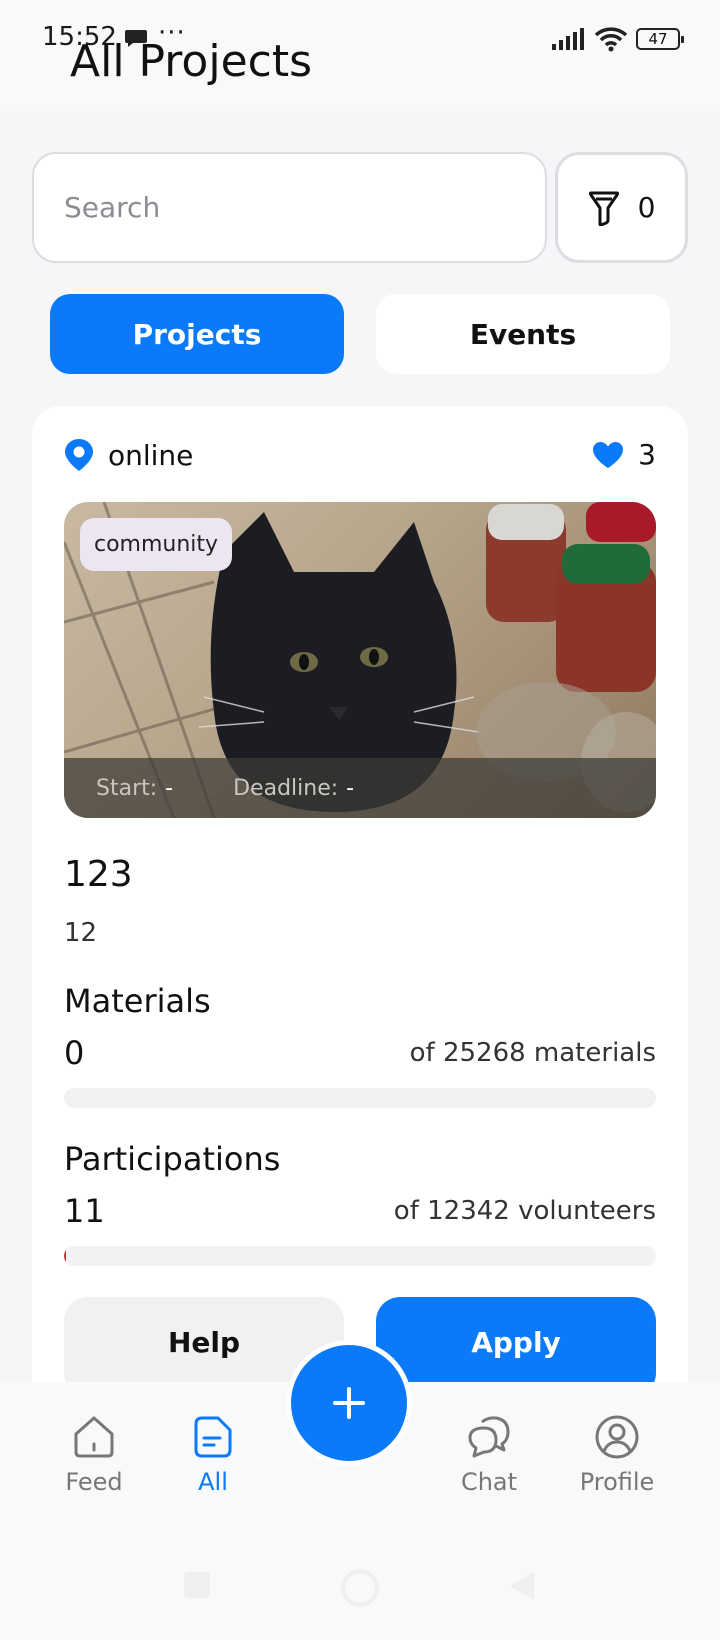 The image size is (720, 1640). I want to click on category-tag: community, so click(156, 544).